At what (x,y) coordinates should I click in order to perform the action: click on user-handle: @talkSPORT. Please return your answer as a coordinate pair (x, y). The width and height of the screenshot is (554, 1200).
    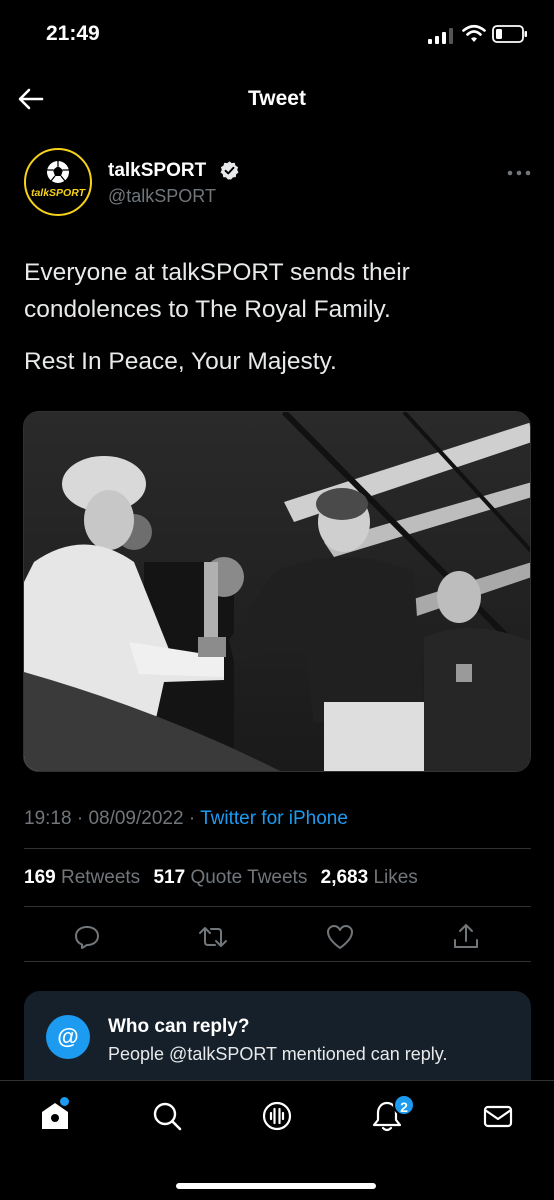
    Looking at the image, I should click on (162, 196).